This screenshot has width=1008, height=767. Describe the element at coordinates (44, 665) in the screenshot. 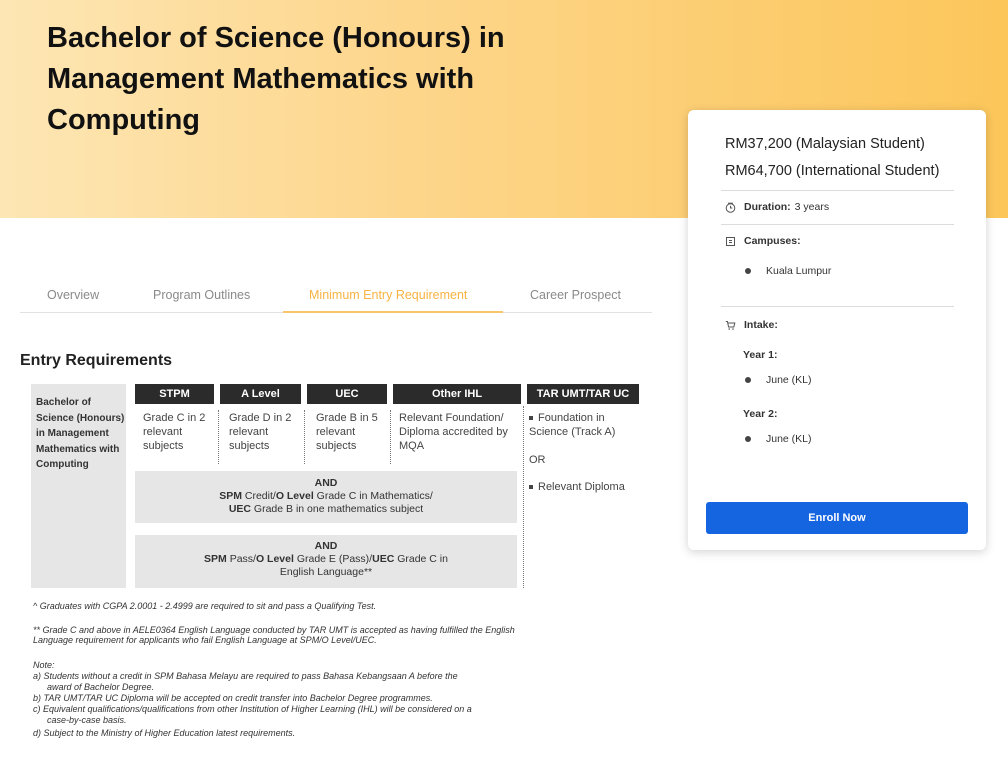

I see `note-label: Note:` at that location.